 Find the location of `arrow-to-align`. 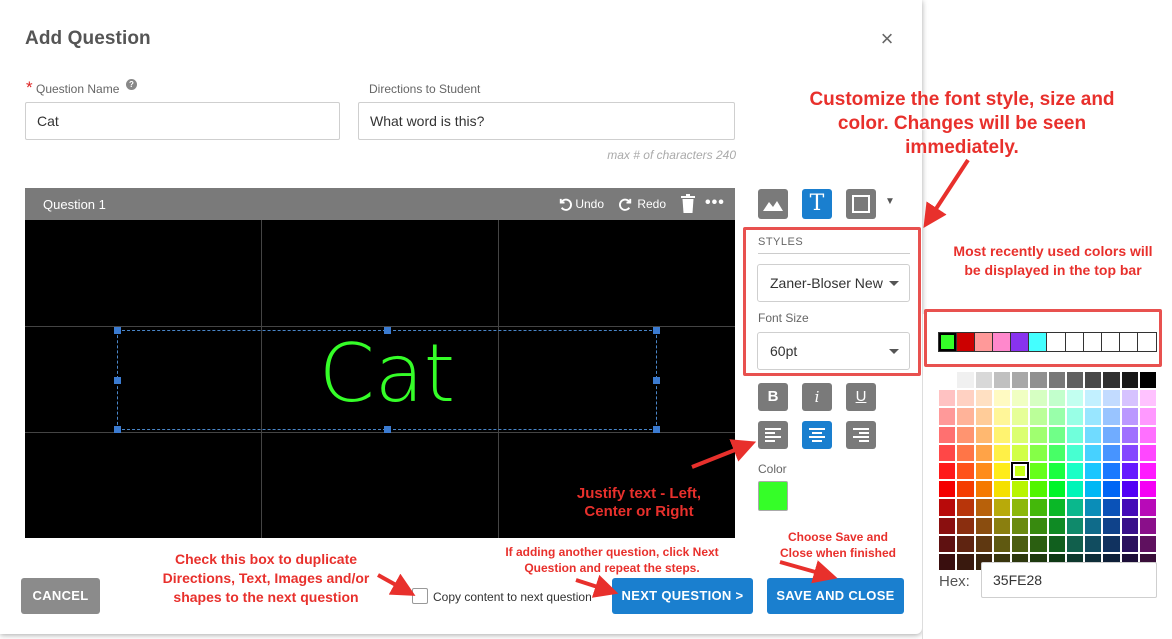

arrow-to-align is located at coordinates (724, 454).